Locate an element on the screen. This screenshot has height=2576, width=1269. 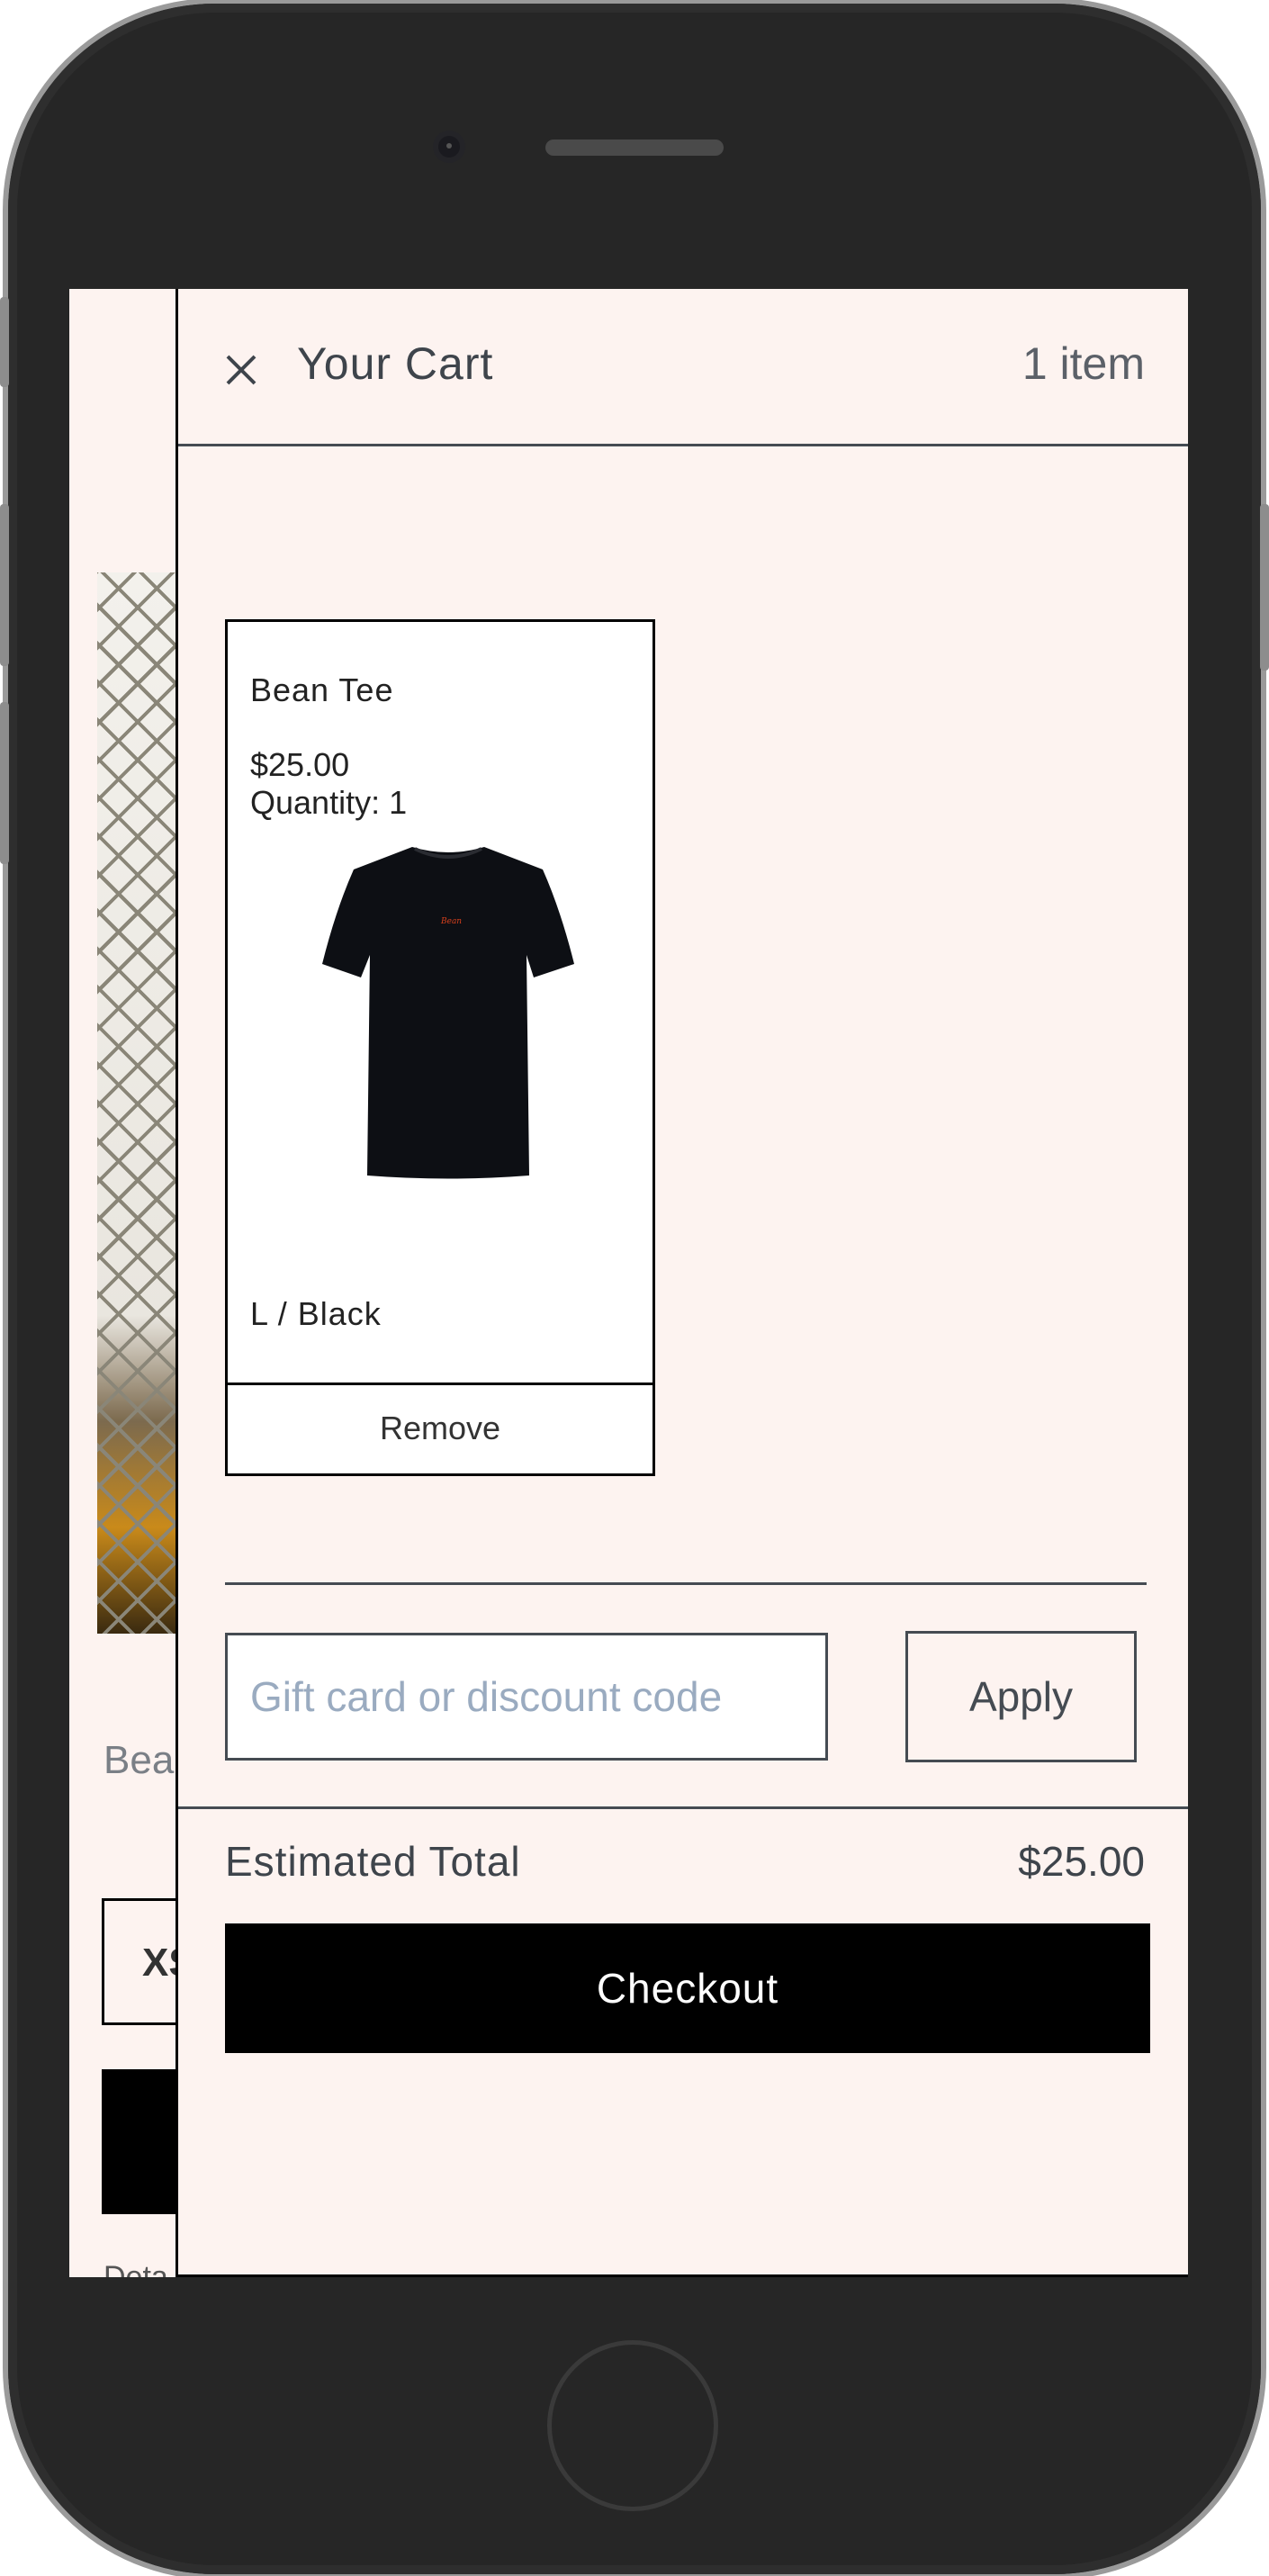
background-product-title: Bea is located at coordinates (139, 1760).